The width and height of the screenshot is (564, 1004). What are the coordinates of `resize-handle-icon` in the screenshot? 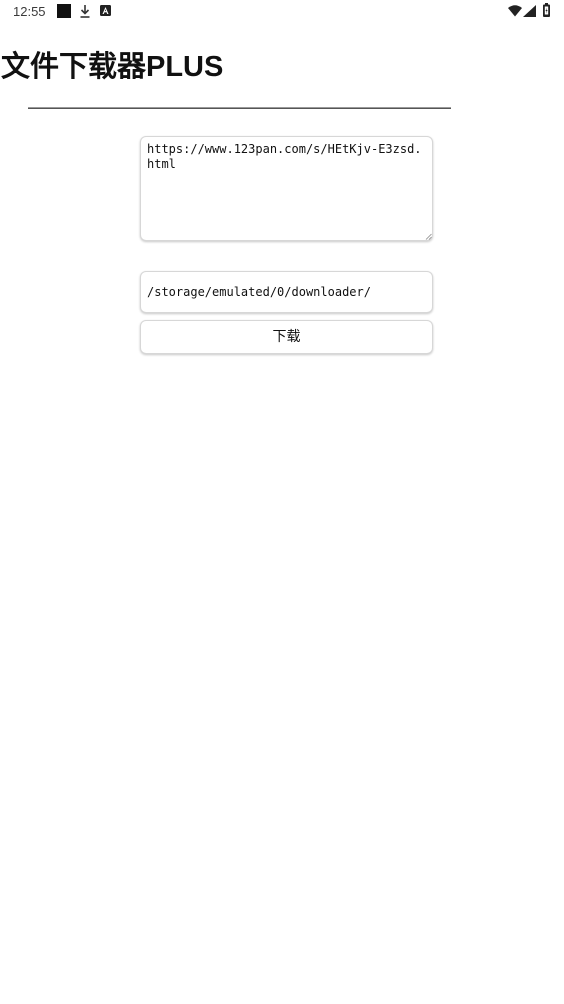 It's located at (428, 236).